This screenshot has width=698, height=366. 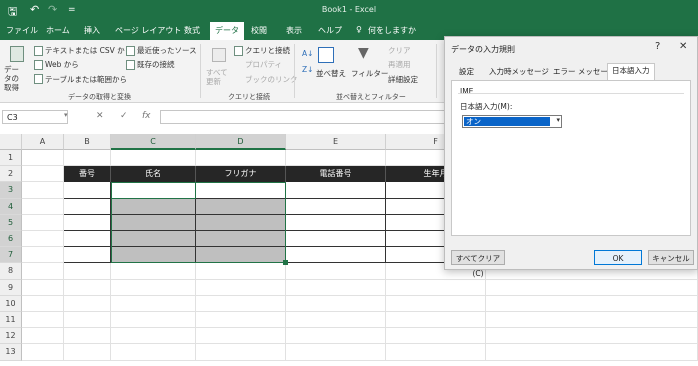 What do you see at coordinates (100, 116) in the screenshot?
I see `cancel-entry-icon: ✕` at bounding box center [100, 116].